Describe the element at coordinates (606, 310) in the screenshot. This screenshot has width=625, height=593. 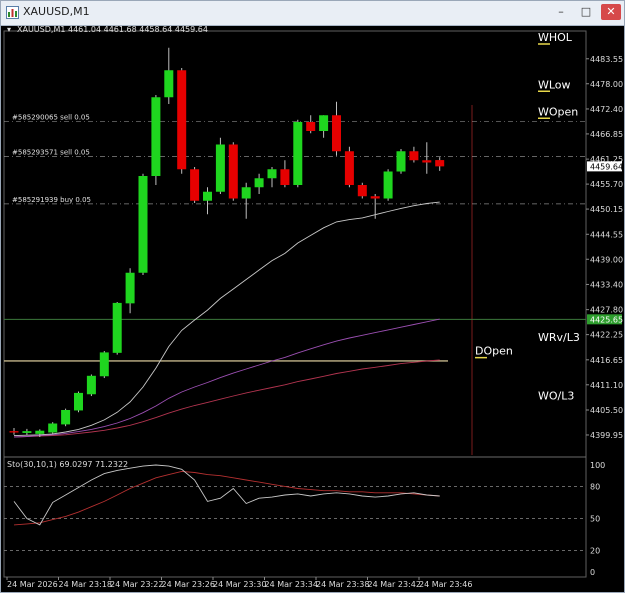
I see `price-tick-label: 4427.80` at that location.